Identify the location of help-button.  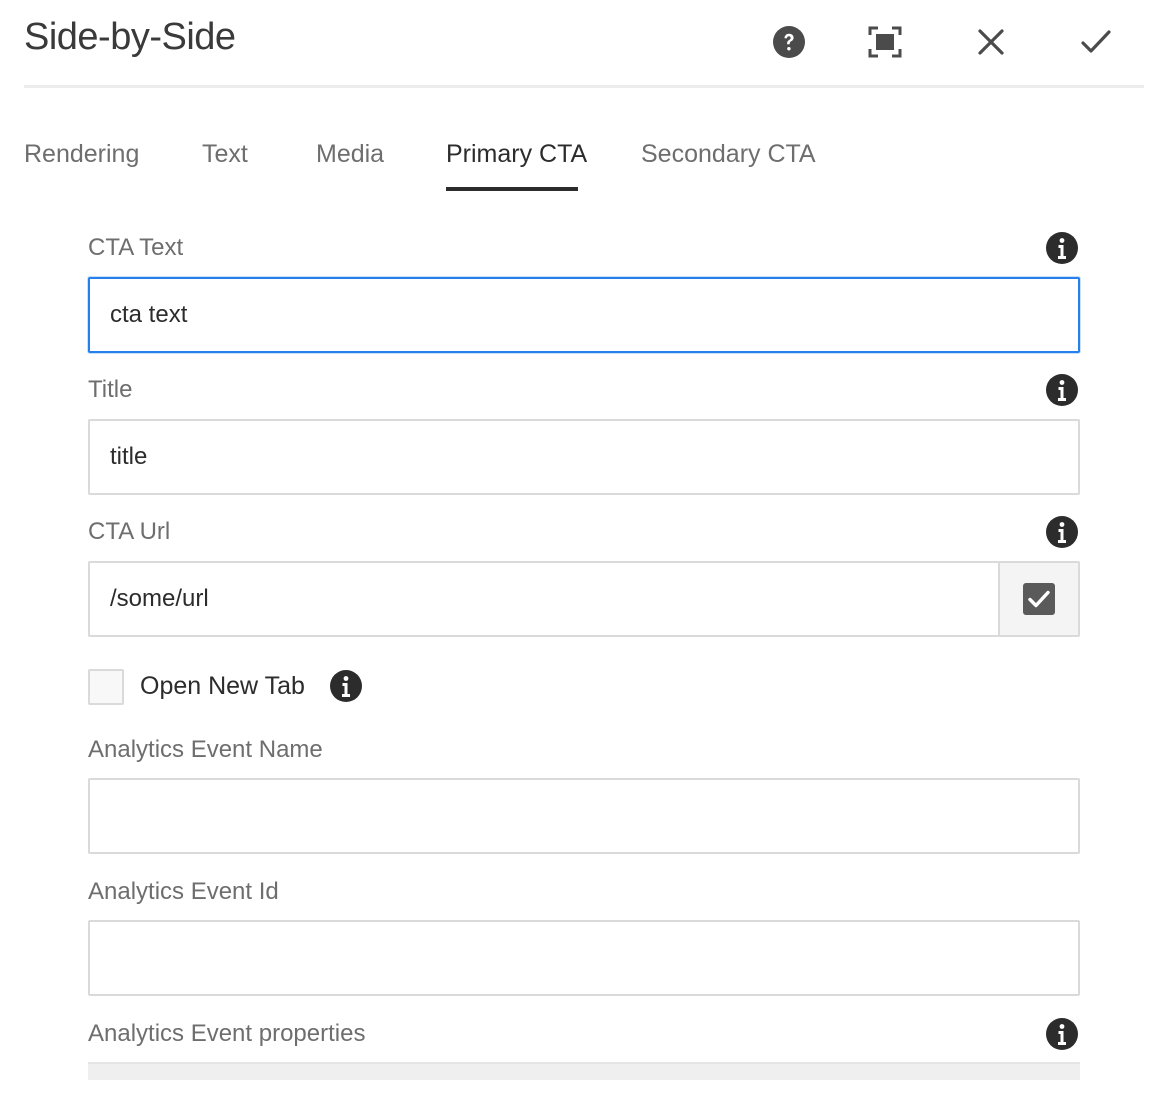
(789, 42).